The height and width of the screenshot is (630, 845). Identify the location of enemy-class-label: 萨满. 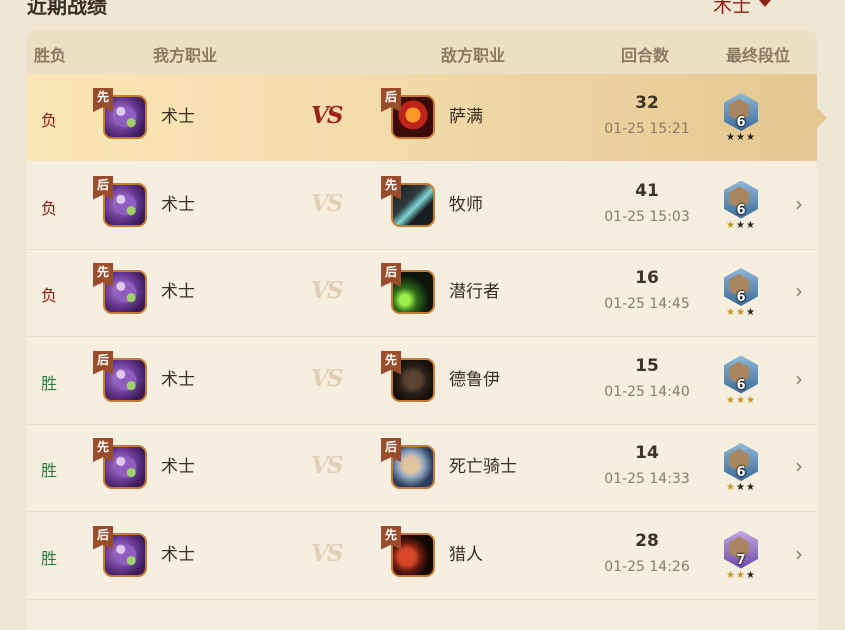
(466, 117).